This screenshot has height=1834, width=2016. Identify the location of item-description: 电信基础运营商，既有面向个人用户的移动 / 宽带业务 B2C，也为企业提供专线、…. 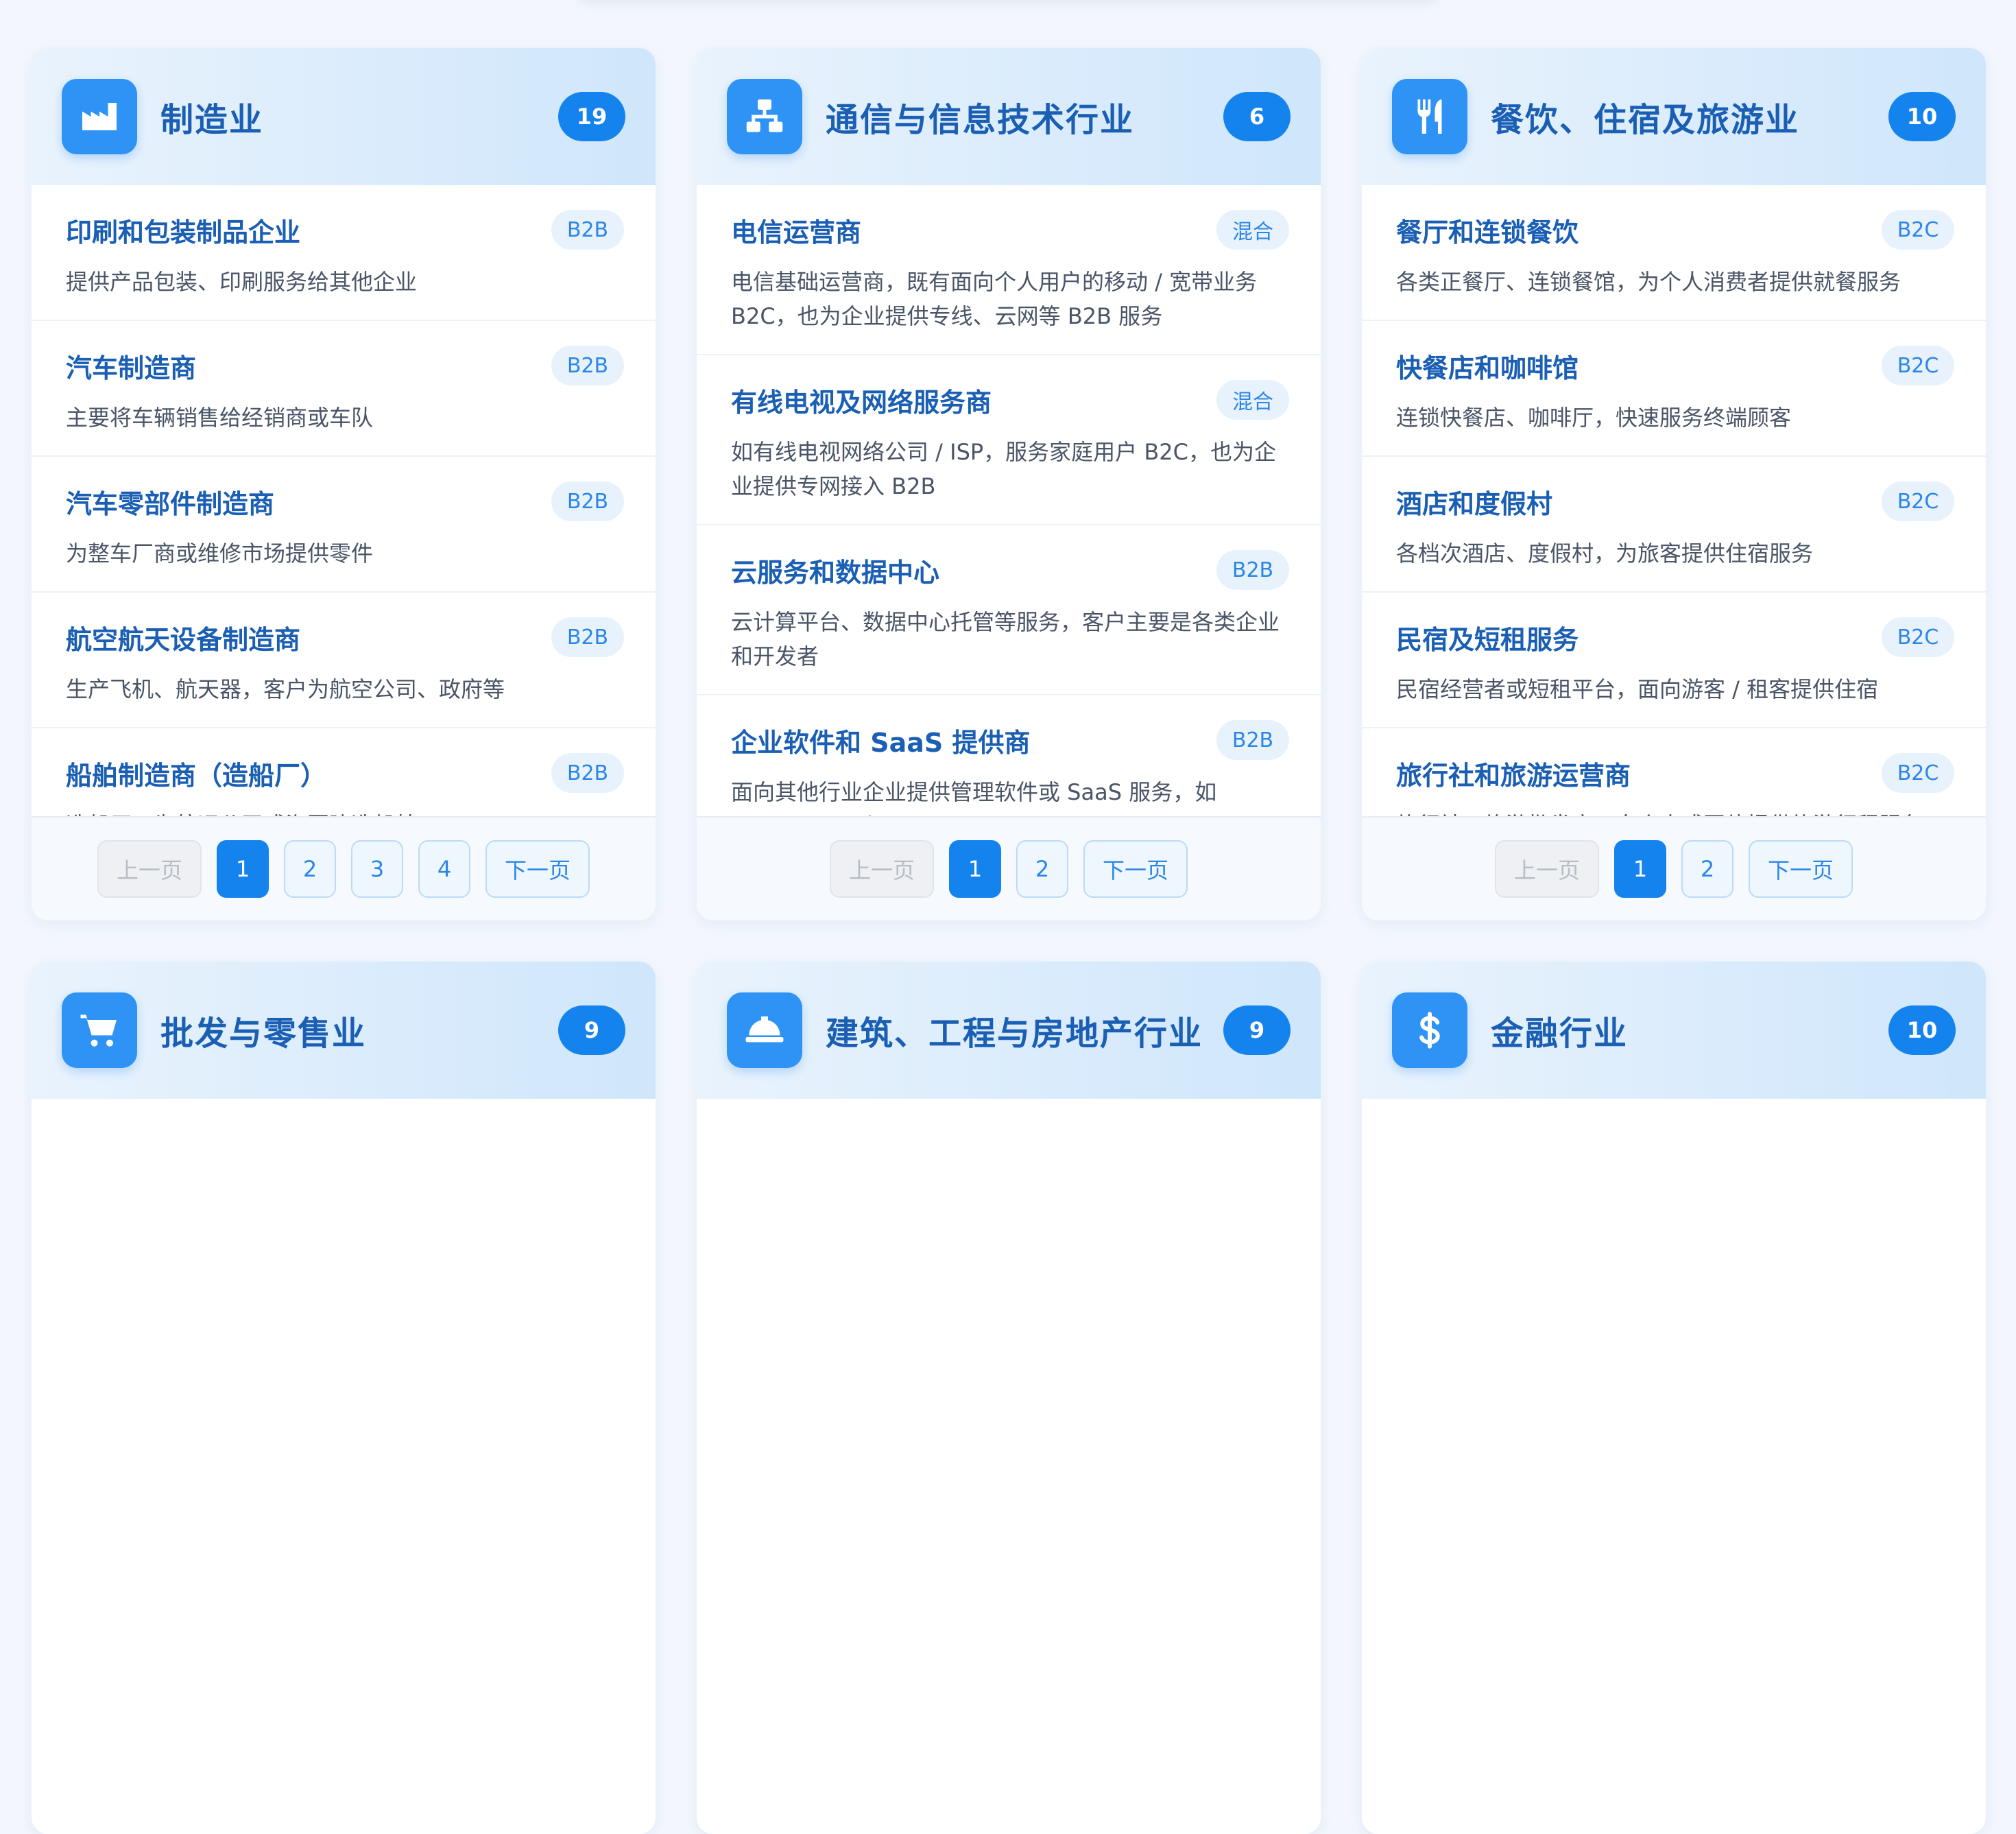
(994, 299).